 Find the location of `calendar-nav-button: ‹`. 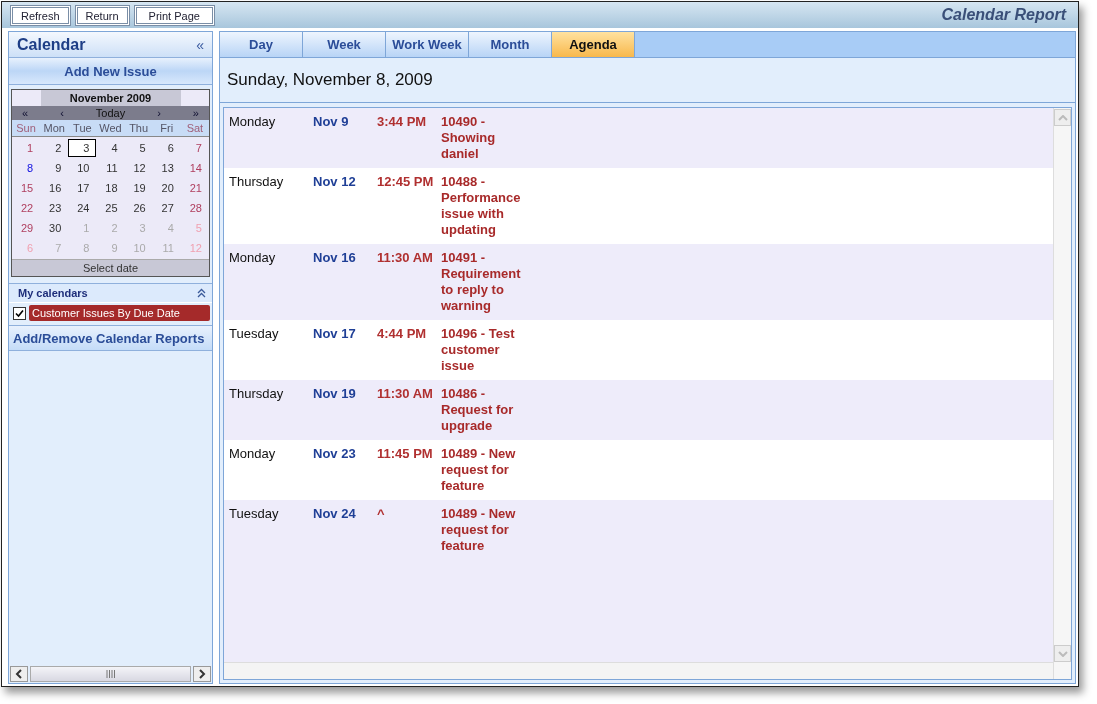

calendar-nav-button: ‹ is located at coordinates (62, 113).